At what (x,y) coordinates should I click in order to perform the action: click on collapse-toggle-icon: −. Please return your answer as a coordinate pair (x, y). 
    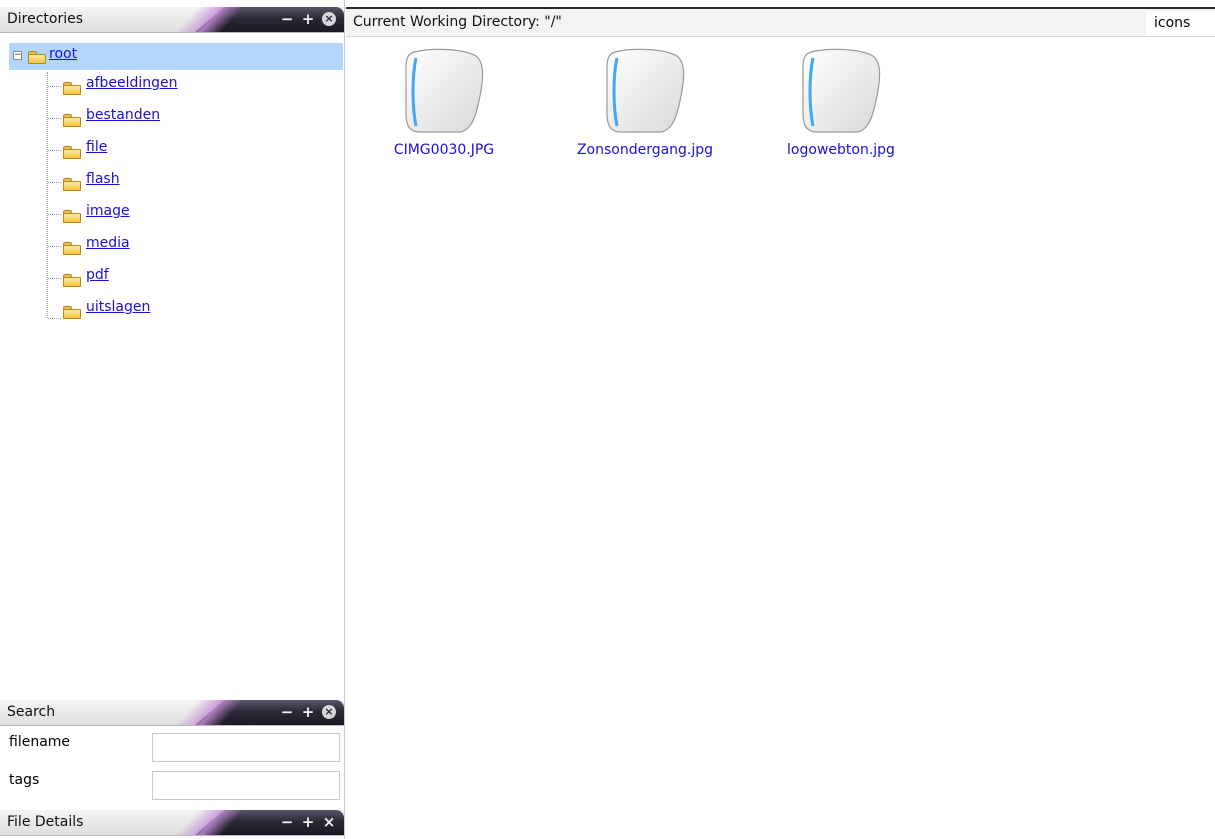
    Looking at the image, I should click on (17, 55).